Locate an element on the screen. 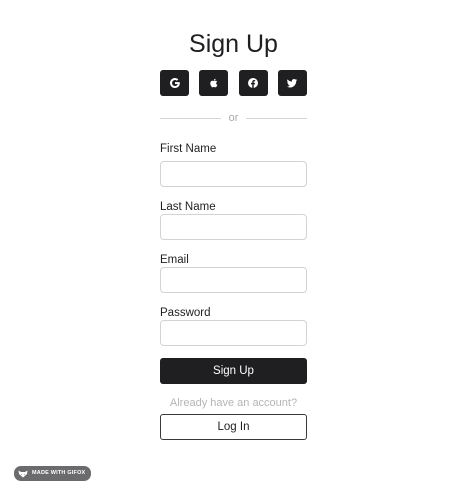 Image resolution: width=474 pixels, height=495 pixels. apple-signup-button is located at coordinates (214, 83).